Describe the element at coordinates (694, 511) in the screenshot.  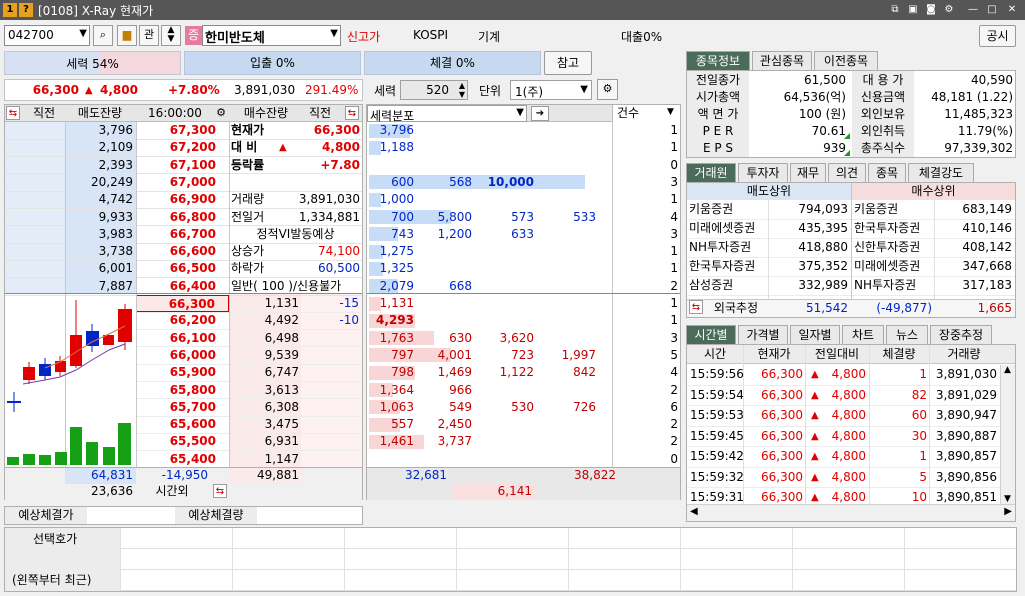
I see `scroll-left-icon: ◀` at that location.